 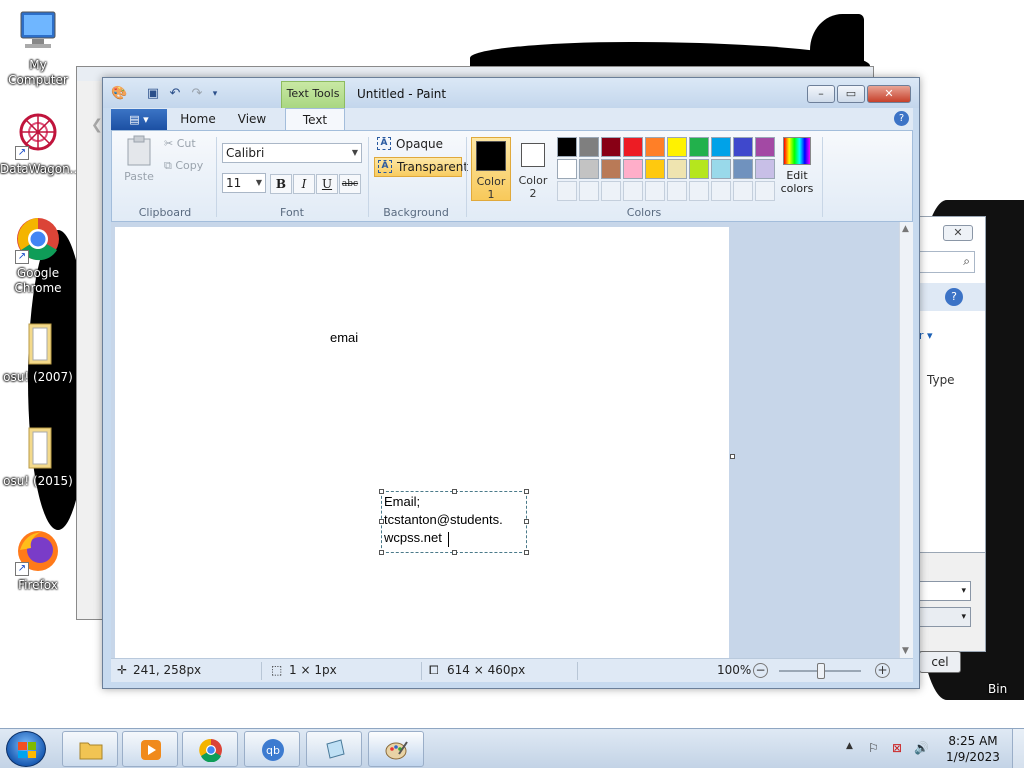 What do you see at coordinates (940, 662) in the screenshot?
I see `right-dialog-cancel-button: cel` at bounding box center [940, 662].